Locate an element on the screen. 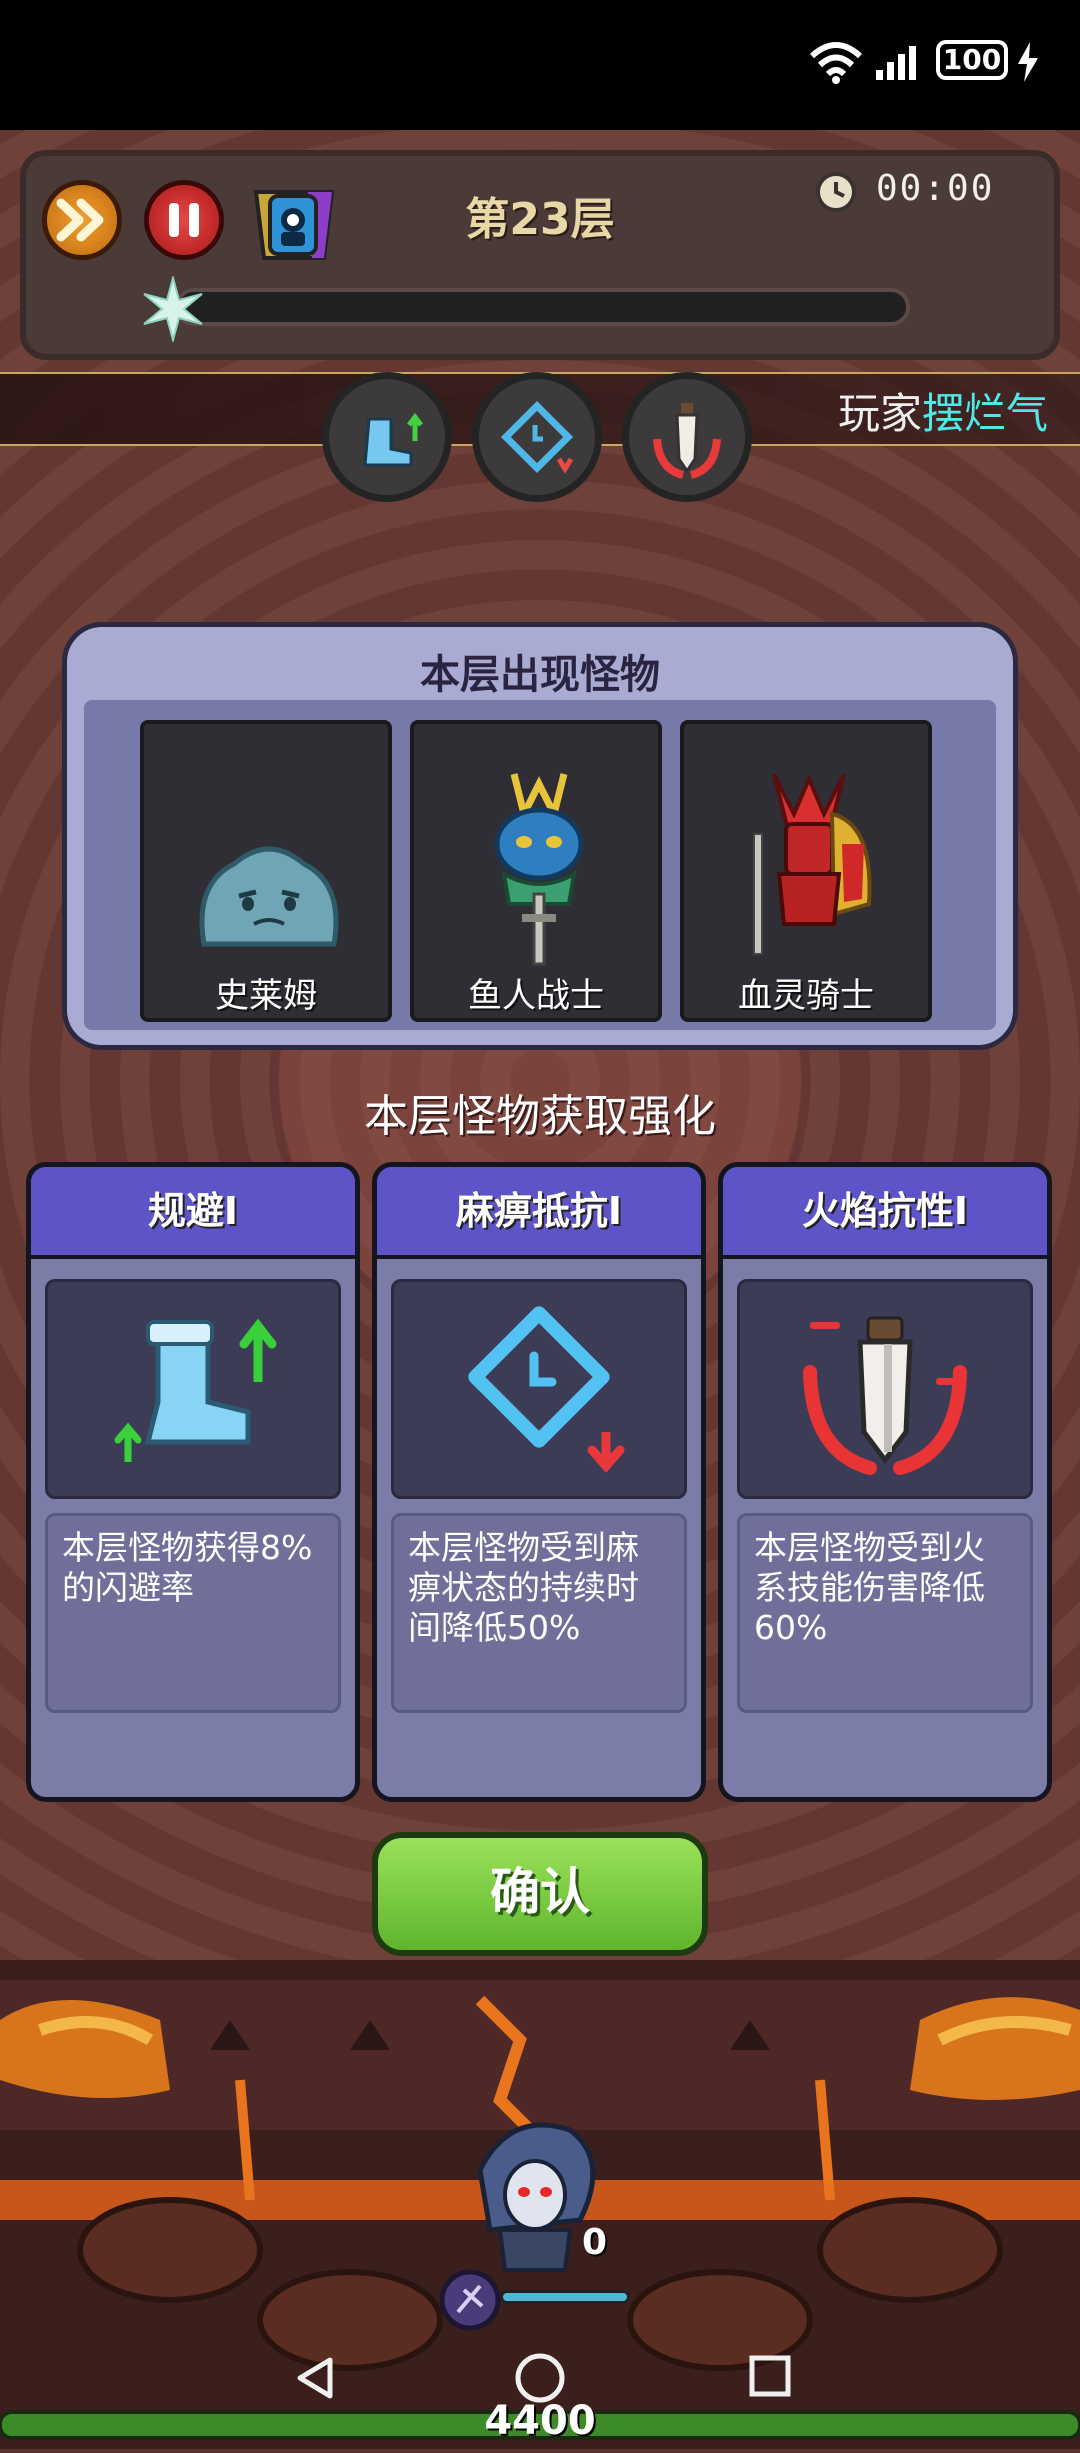 The image size is (1080, 2453). network-speed: 5.1 K/s is located at coordinates (769, 62).